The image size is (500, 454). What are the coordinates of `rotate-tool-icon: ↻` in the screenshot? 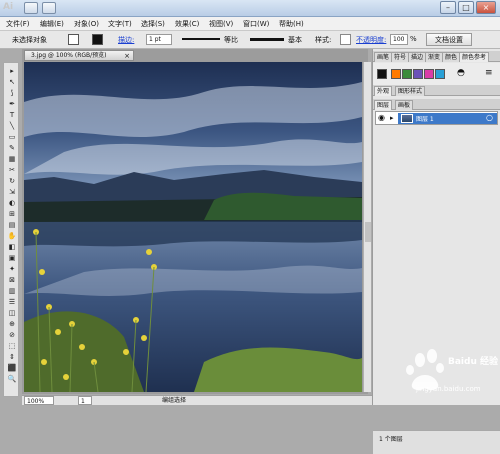 It's located at (12, 181).